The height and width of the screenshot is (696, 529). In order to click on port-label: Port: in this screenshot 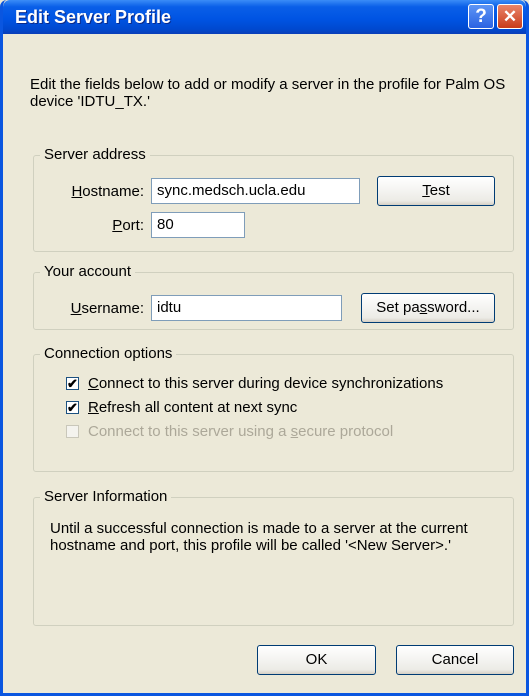, I will do `click(128, 225)`.